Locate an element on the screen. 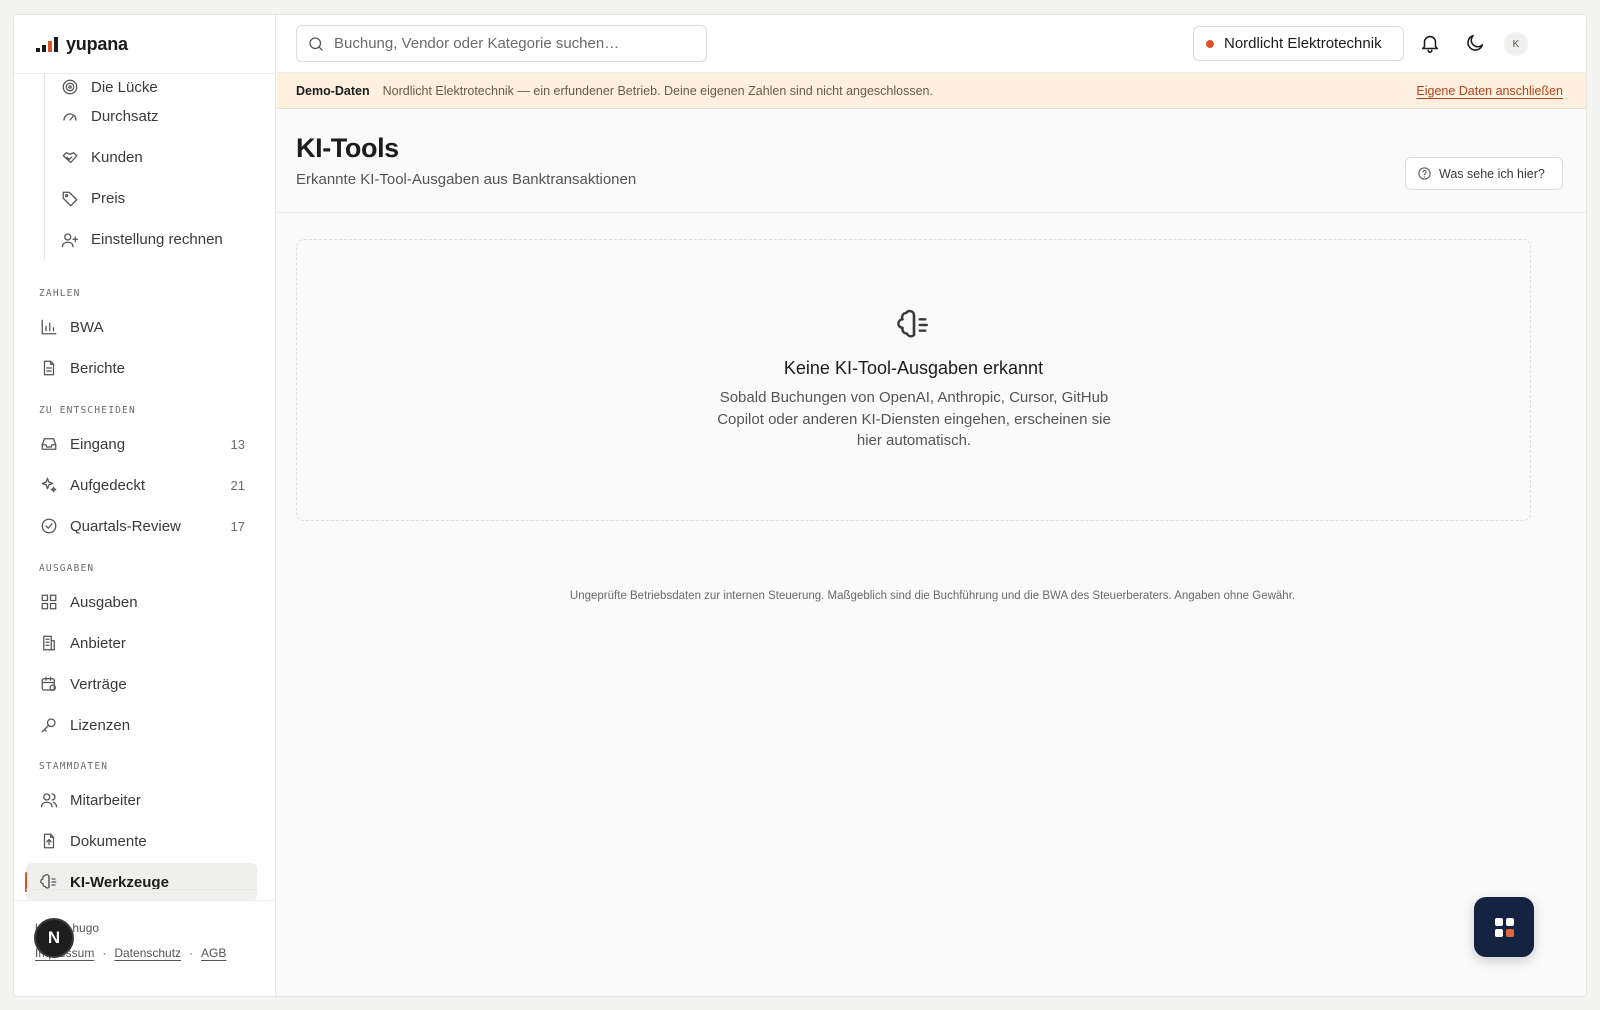 This screenshot has height=1010, width=1600. sidebar-item-einstellung-rechnen: Einstellung rechnen is located at coordinates (154, 239).